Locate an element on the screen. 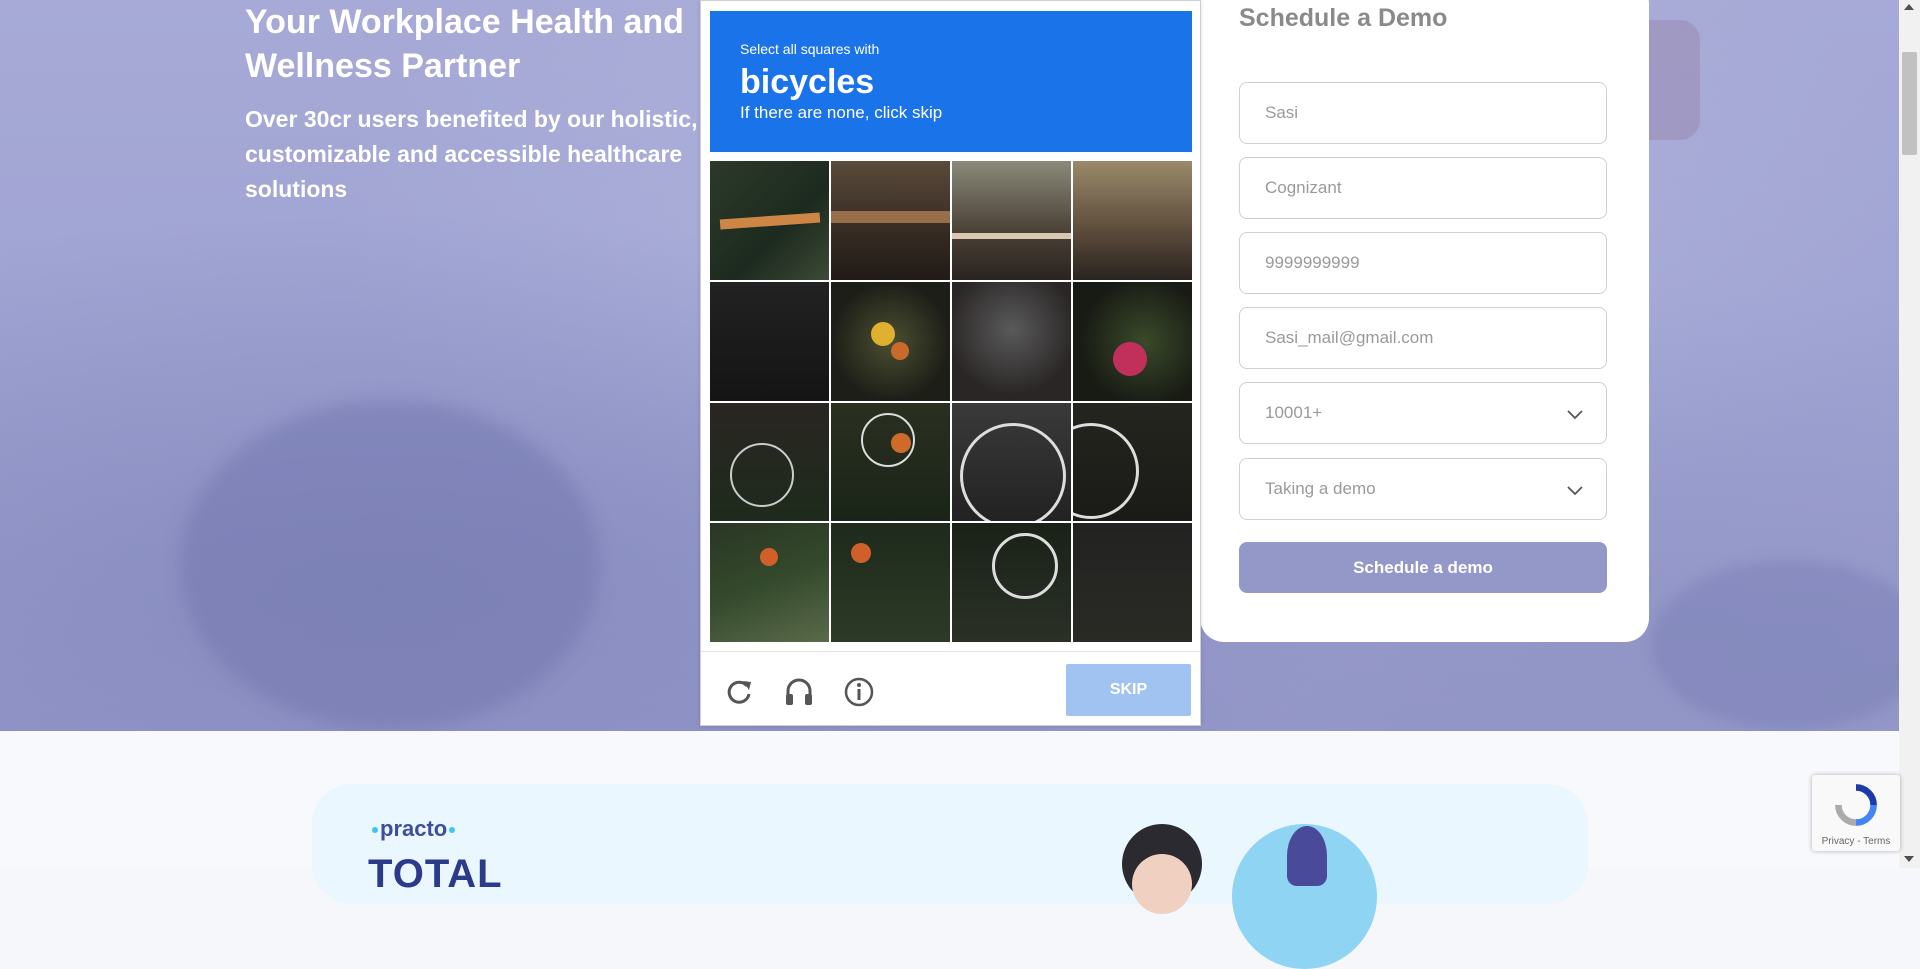  name-input: Sasi is located at coordinates (1423, 113).